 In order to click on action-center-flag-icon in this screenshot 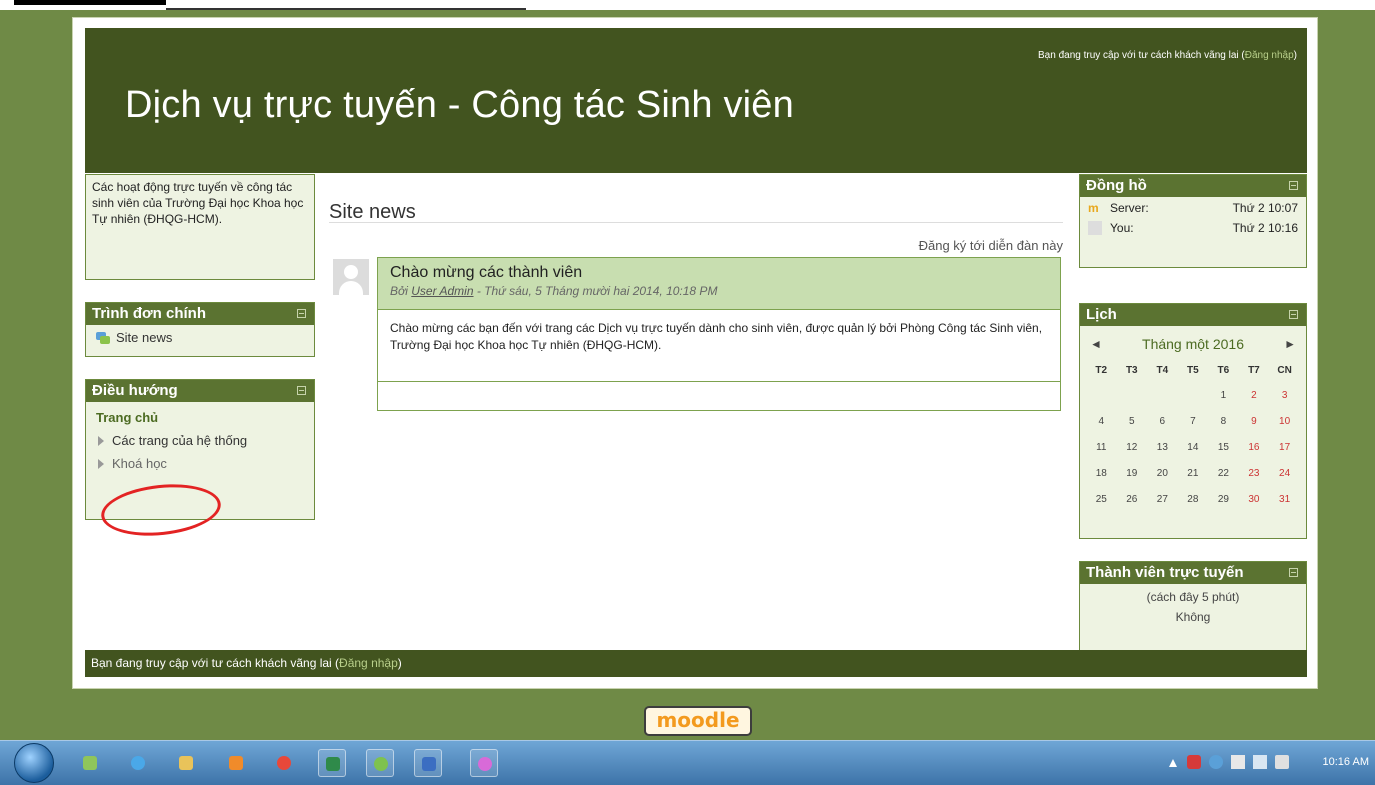, I will do `click(1238, 762)`.